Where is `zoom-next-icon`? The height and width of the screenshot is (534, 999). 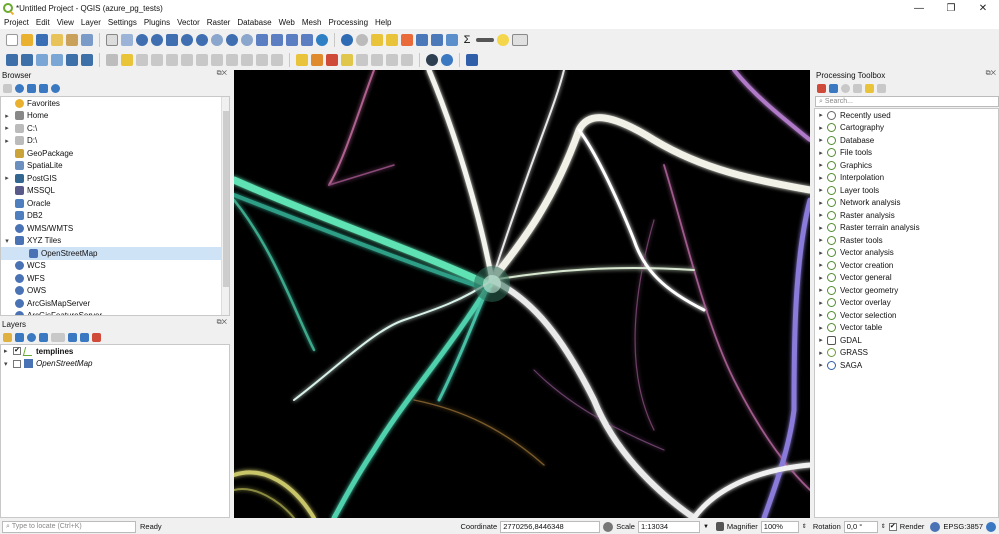 zoom-next-icon is located at coordinates (247, 40).